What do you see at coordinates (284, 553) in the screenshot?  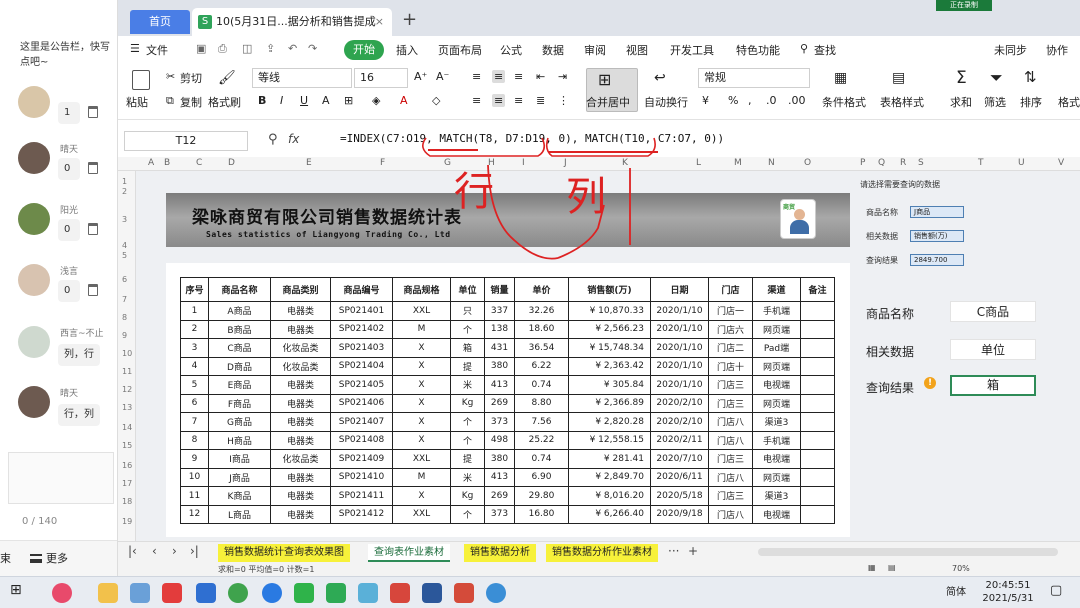 I see `sheet-tab: 销售数据统计查询表效果图` at bounding box center [284, 553].